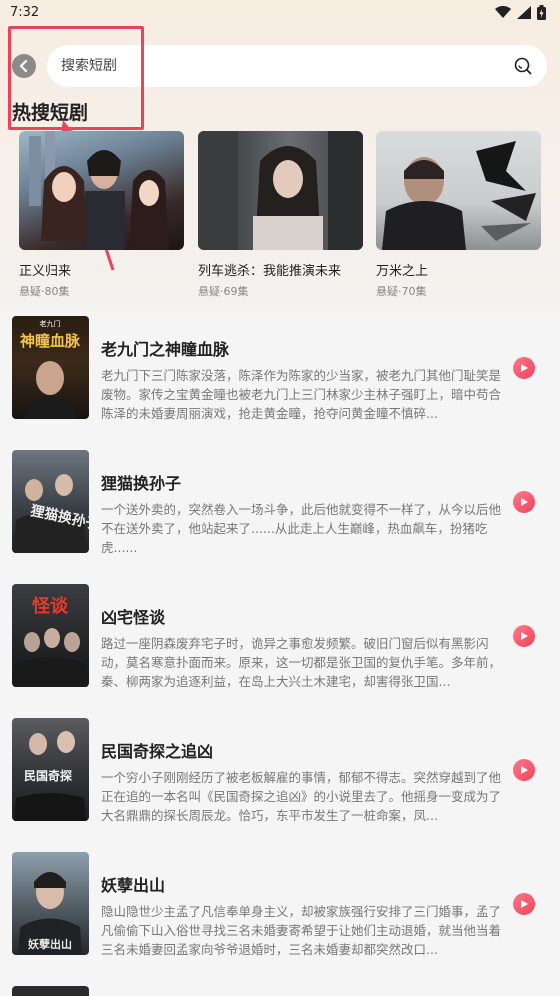 Image resolution: width=560 pixels, height=996 pixels. I want to click on cover-art: 怪谈, so click(50, 641).